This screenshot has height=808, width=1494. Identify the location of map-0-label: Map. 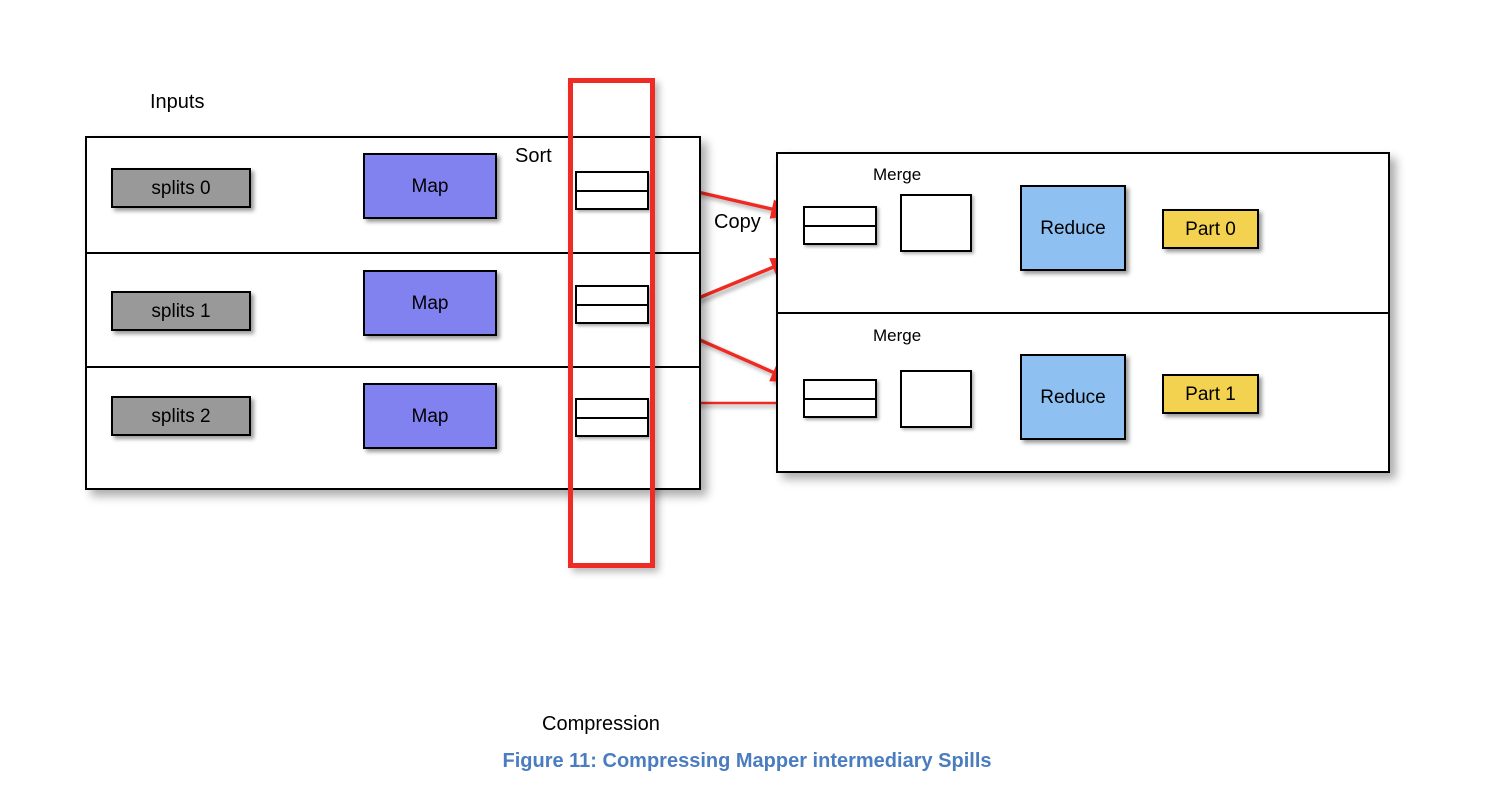
(430, 186).